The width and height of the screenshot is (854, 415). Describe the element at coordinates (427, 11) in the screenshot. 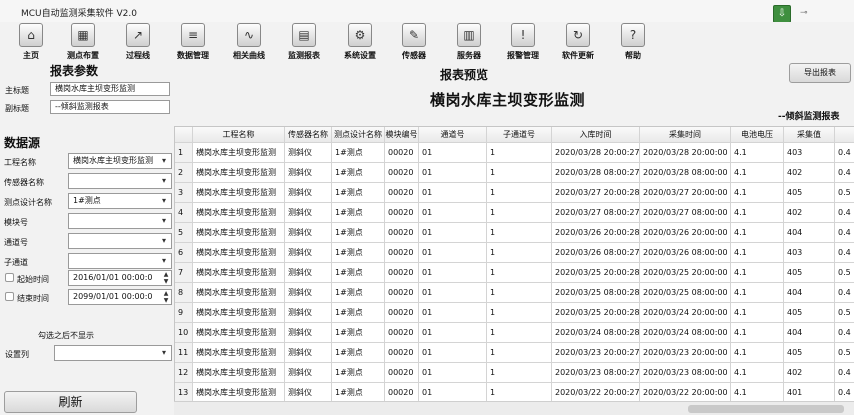

I see `title-bar: MCU自动监测采集软件 V2.0 ⇩ ⊸` at that location.